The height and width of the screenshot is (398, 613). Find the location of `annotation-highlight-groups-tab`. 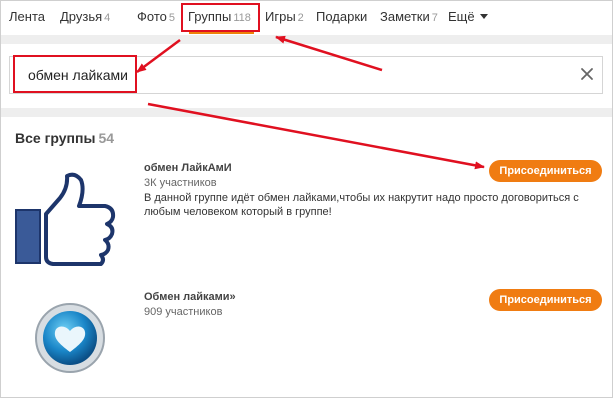

annotation-highlight-groups-tab is located at coordinates (220, 17).